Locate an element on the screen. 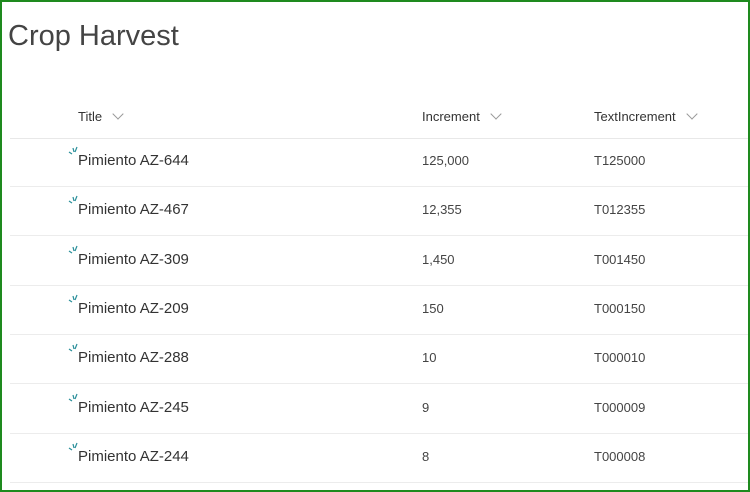 Image resolution: width=750 pixels, height=492 pixels. item-title-link: Pimiento AZ-288 is located at coordinates (133, 357).